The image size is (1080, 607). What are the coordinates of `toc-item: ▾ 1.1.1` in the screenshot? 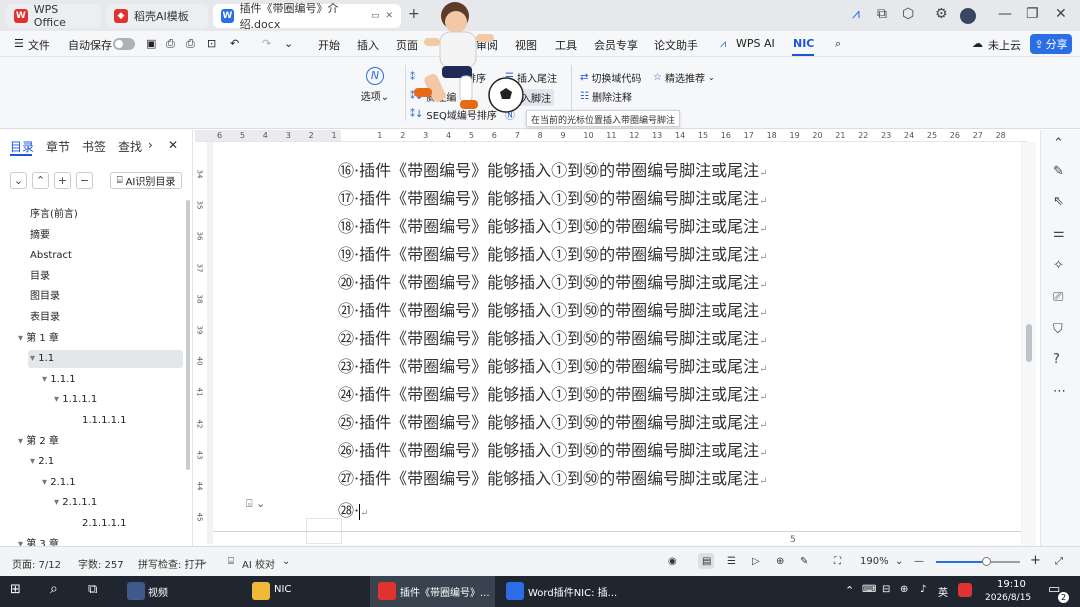 It's located at (59, 380).